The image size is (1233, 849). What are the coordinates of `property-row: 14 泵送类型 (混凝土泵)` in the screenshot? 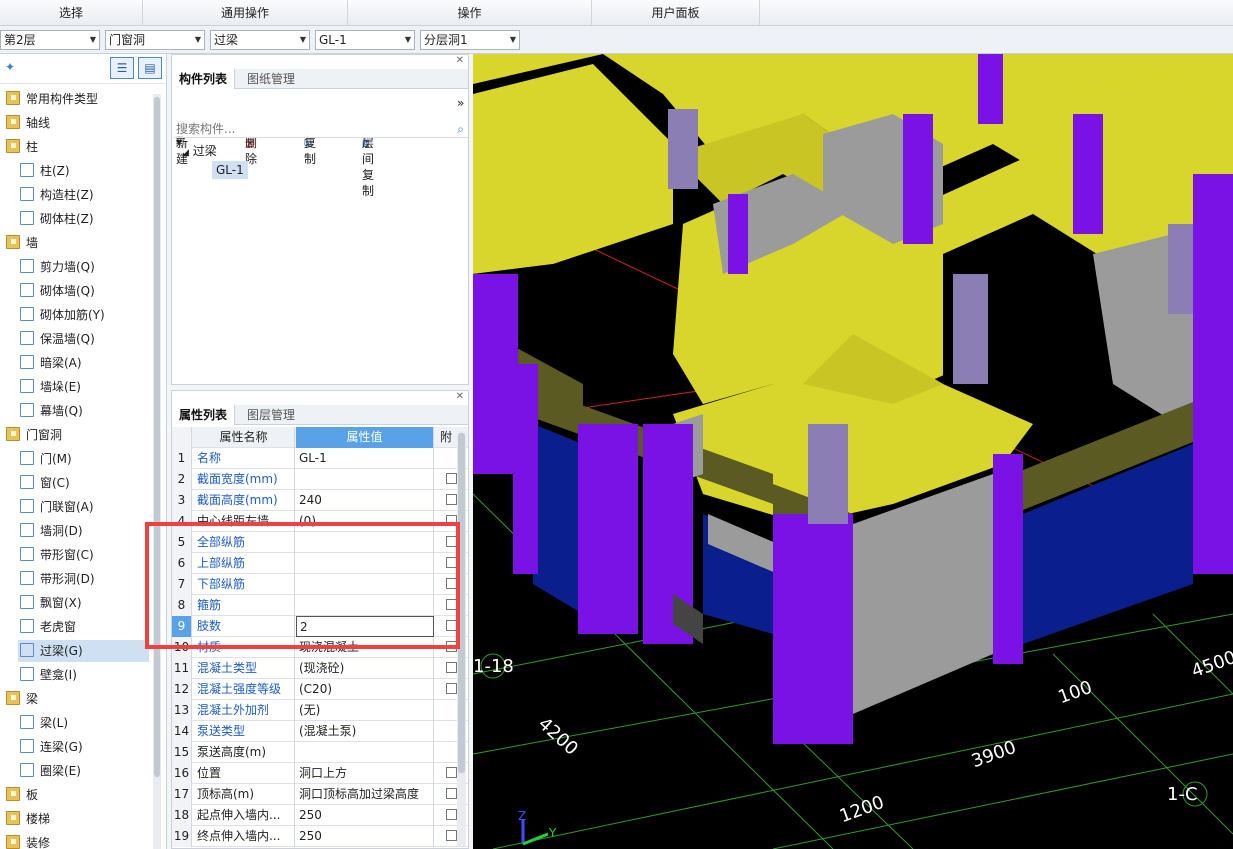 It's located at (320, 731).